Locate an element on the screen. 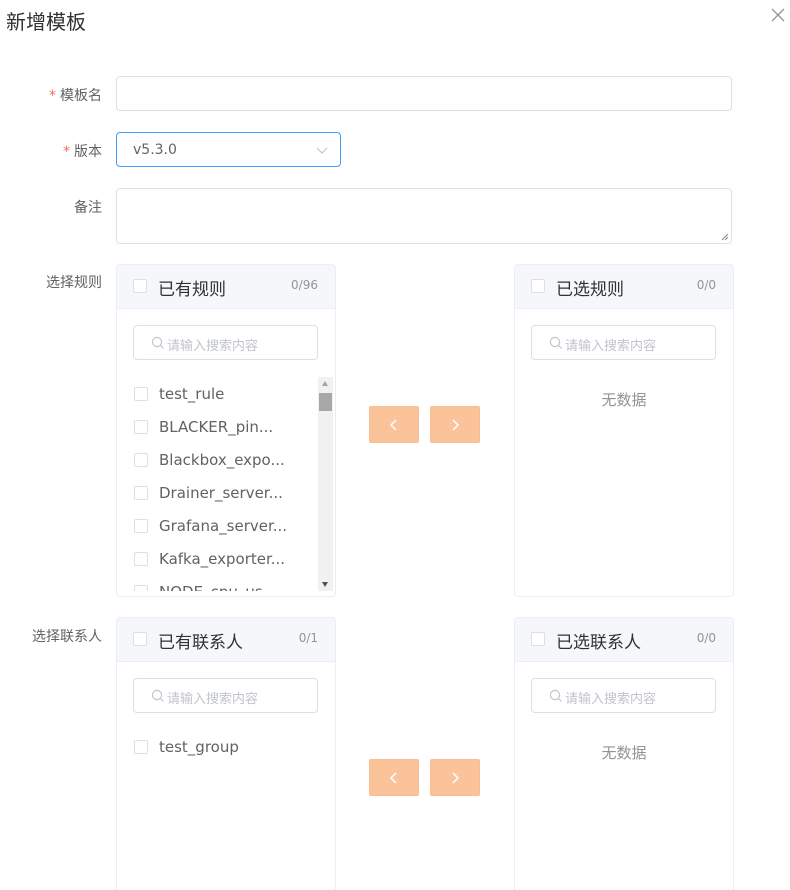 This screenshot has height=890, width=790. chevron-down-icon is located at coordinates (322, 150).